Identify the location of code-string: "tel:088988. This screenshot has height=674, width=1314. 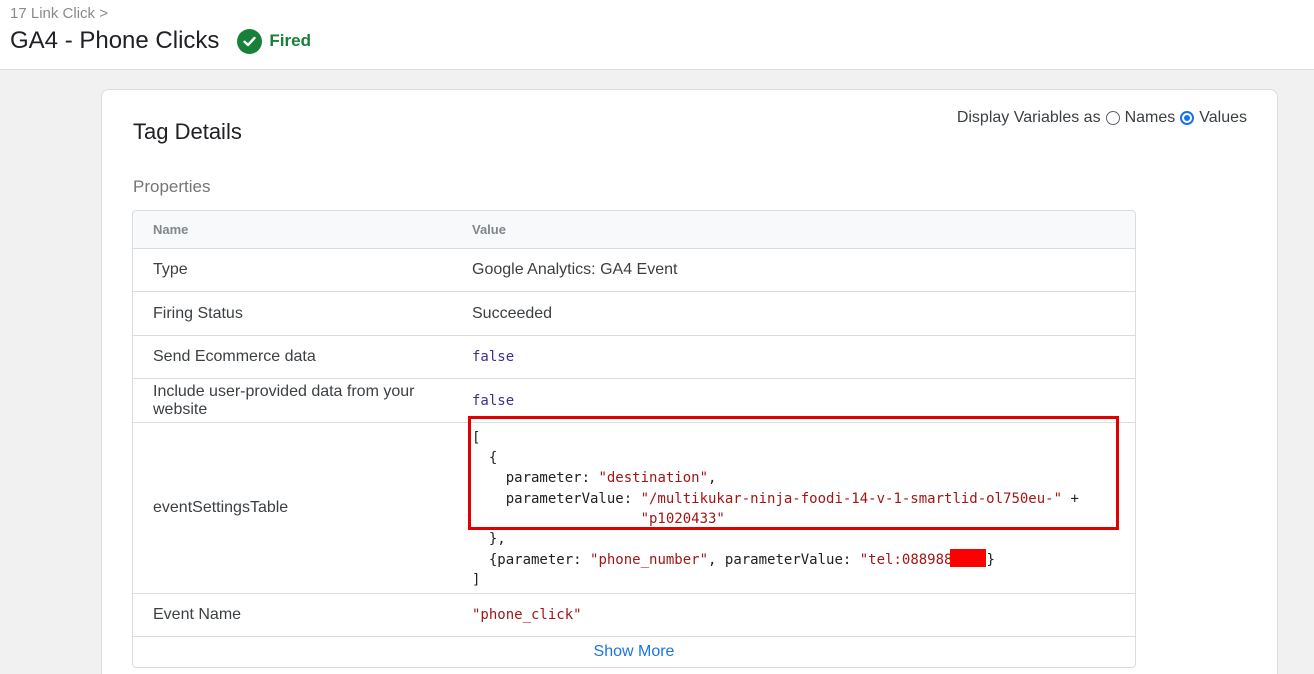
(906, 560).